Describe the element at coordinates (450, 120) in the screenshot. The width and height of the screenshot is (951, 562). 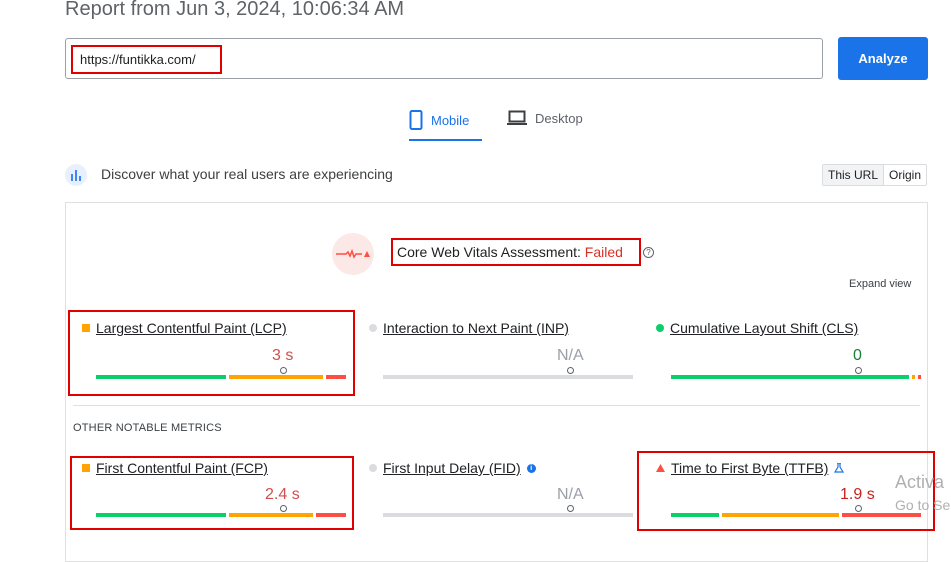
I see `tab-mobile-label: Mobile` at that location.